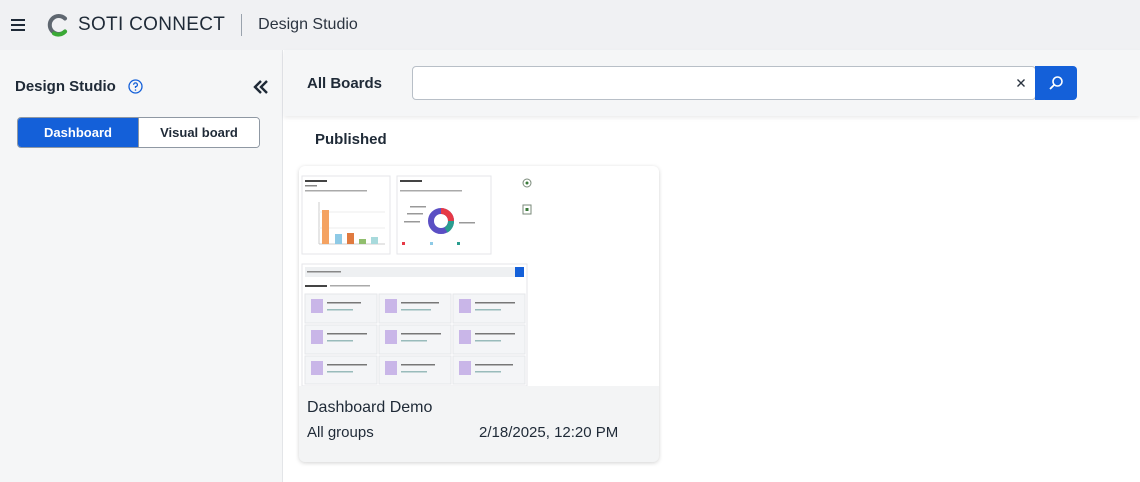 This screenshot has width=1140, height=482. Describe the element at coordinates (135, 86) in the screenshot. I see `help-icon` at that location.